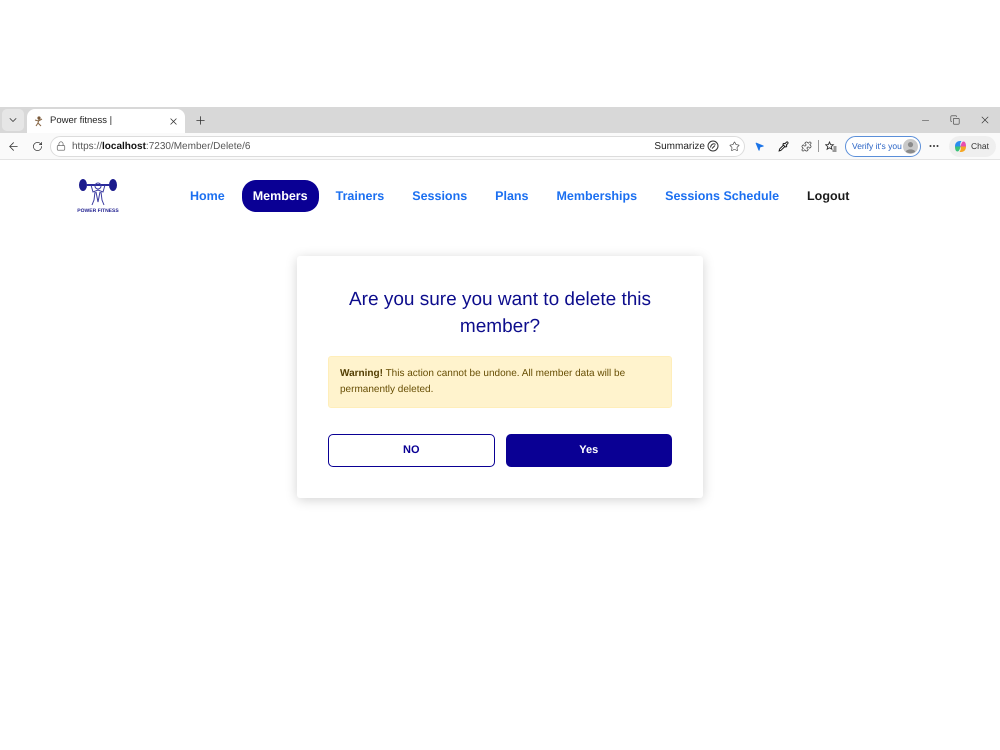 The width and height of the screenshot is (1000, 750). I want to click on puzzle-icon, so click(806, 146).